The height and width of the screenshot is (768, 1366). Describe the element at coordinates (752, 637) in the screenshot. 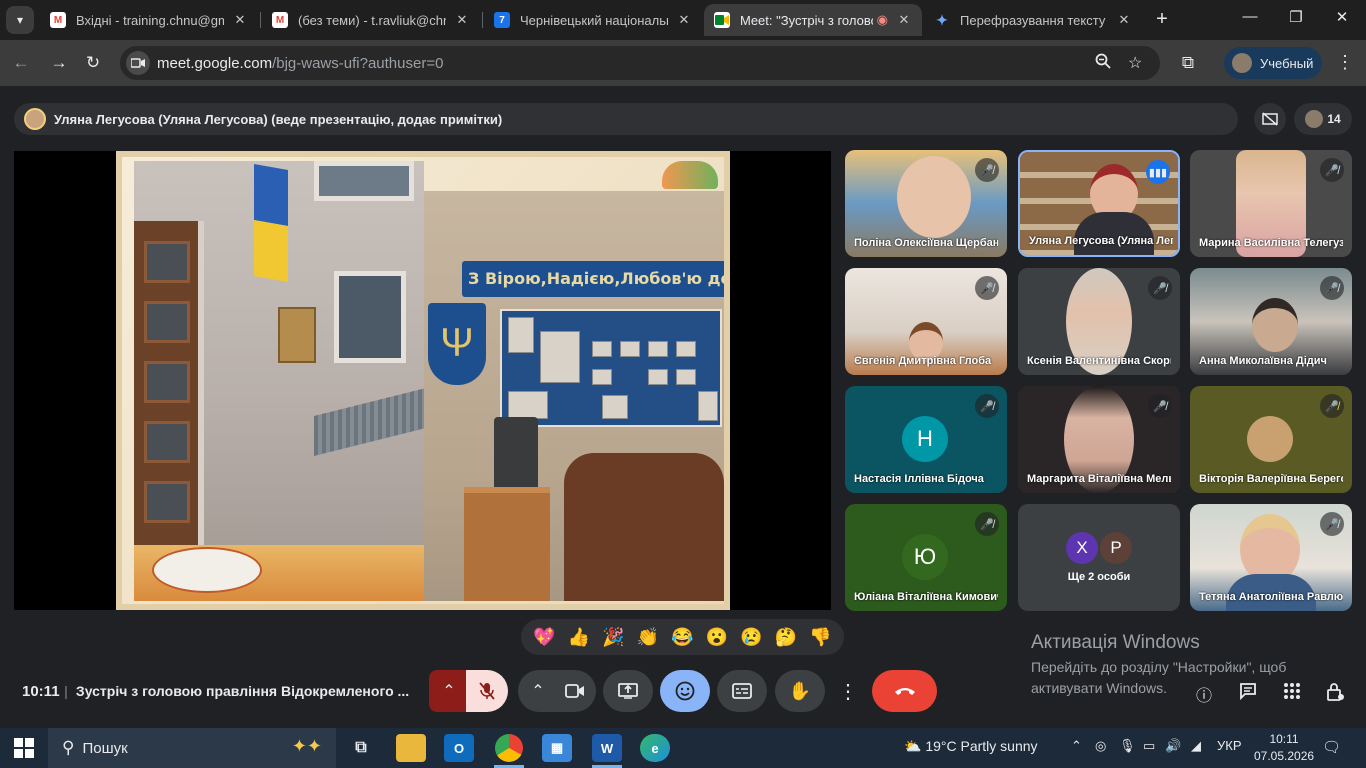

I see `reaction-sad-icon: 😢` at that location.